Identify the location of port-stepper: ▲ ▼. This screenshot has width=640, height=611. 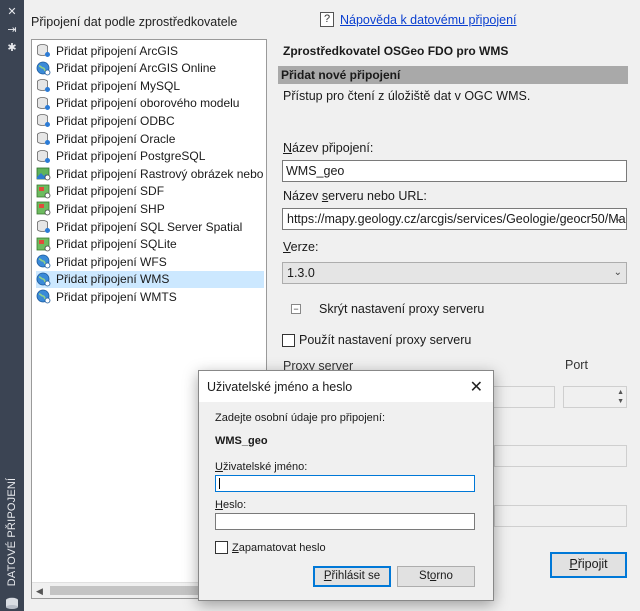
(595, 397).